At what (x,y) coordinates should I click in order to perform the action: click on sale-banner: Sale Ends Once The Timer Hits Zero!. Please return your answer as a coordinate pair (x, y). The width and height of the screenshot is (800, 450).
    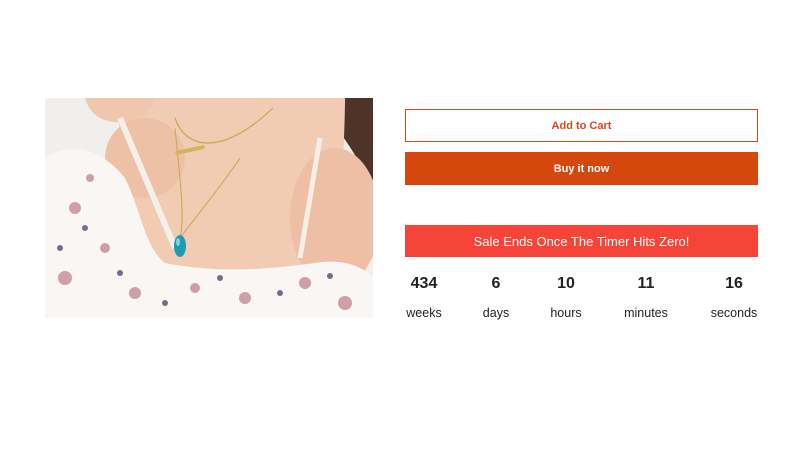
    Looking at the image, I should click on (581, 241).